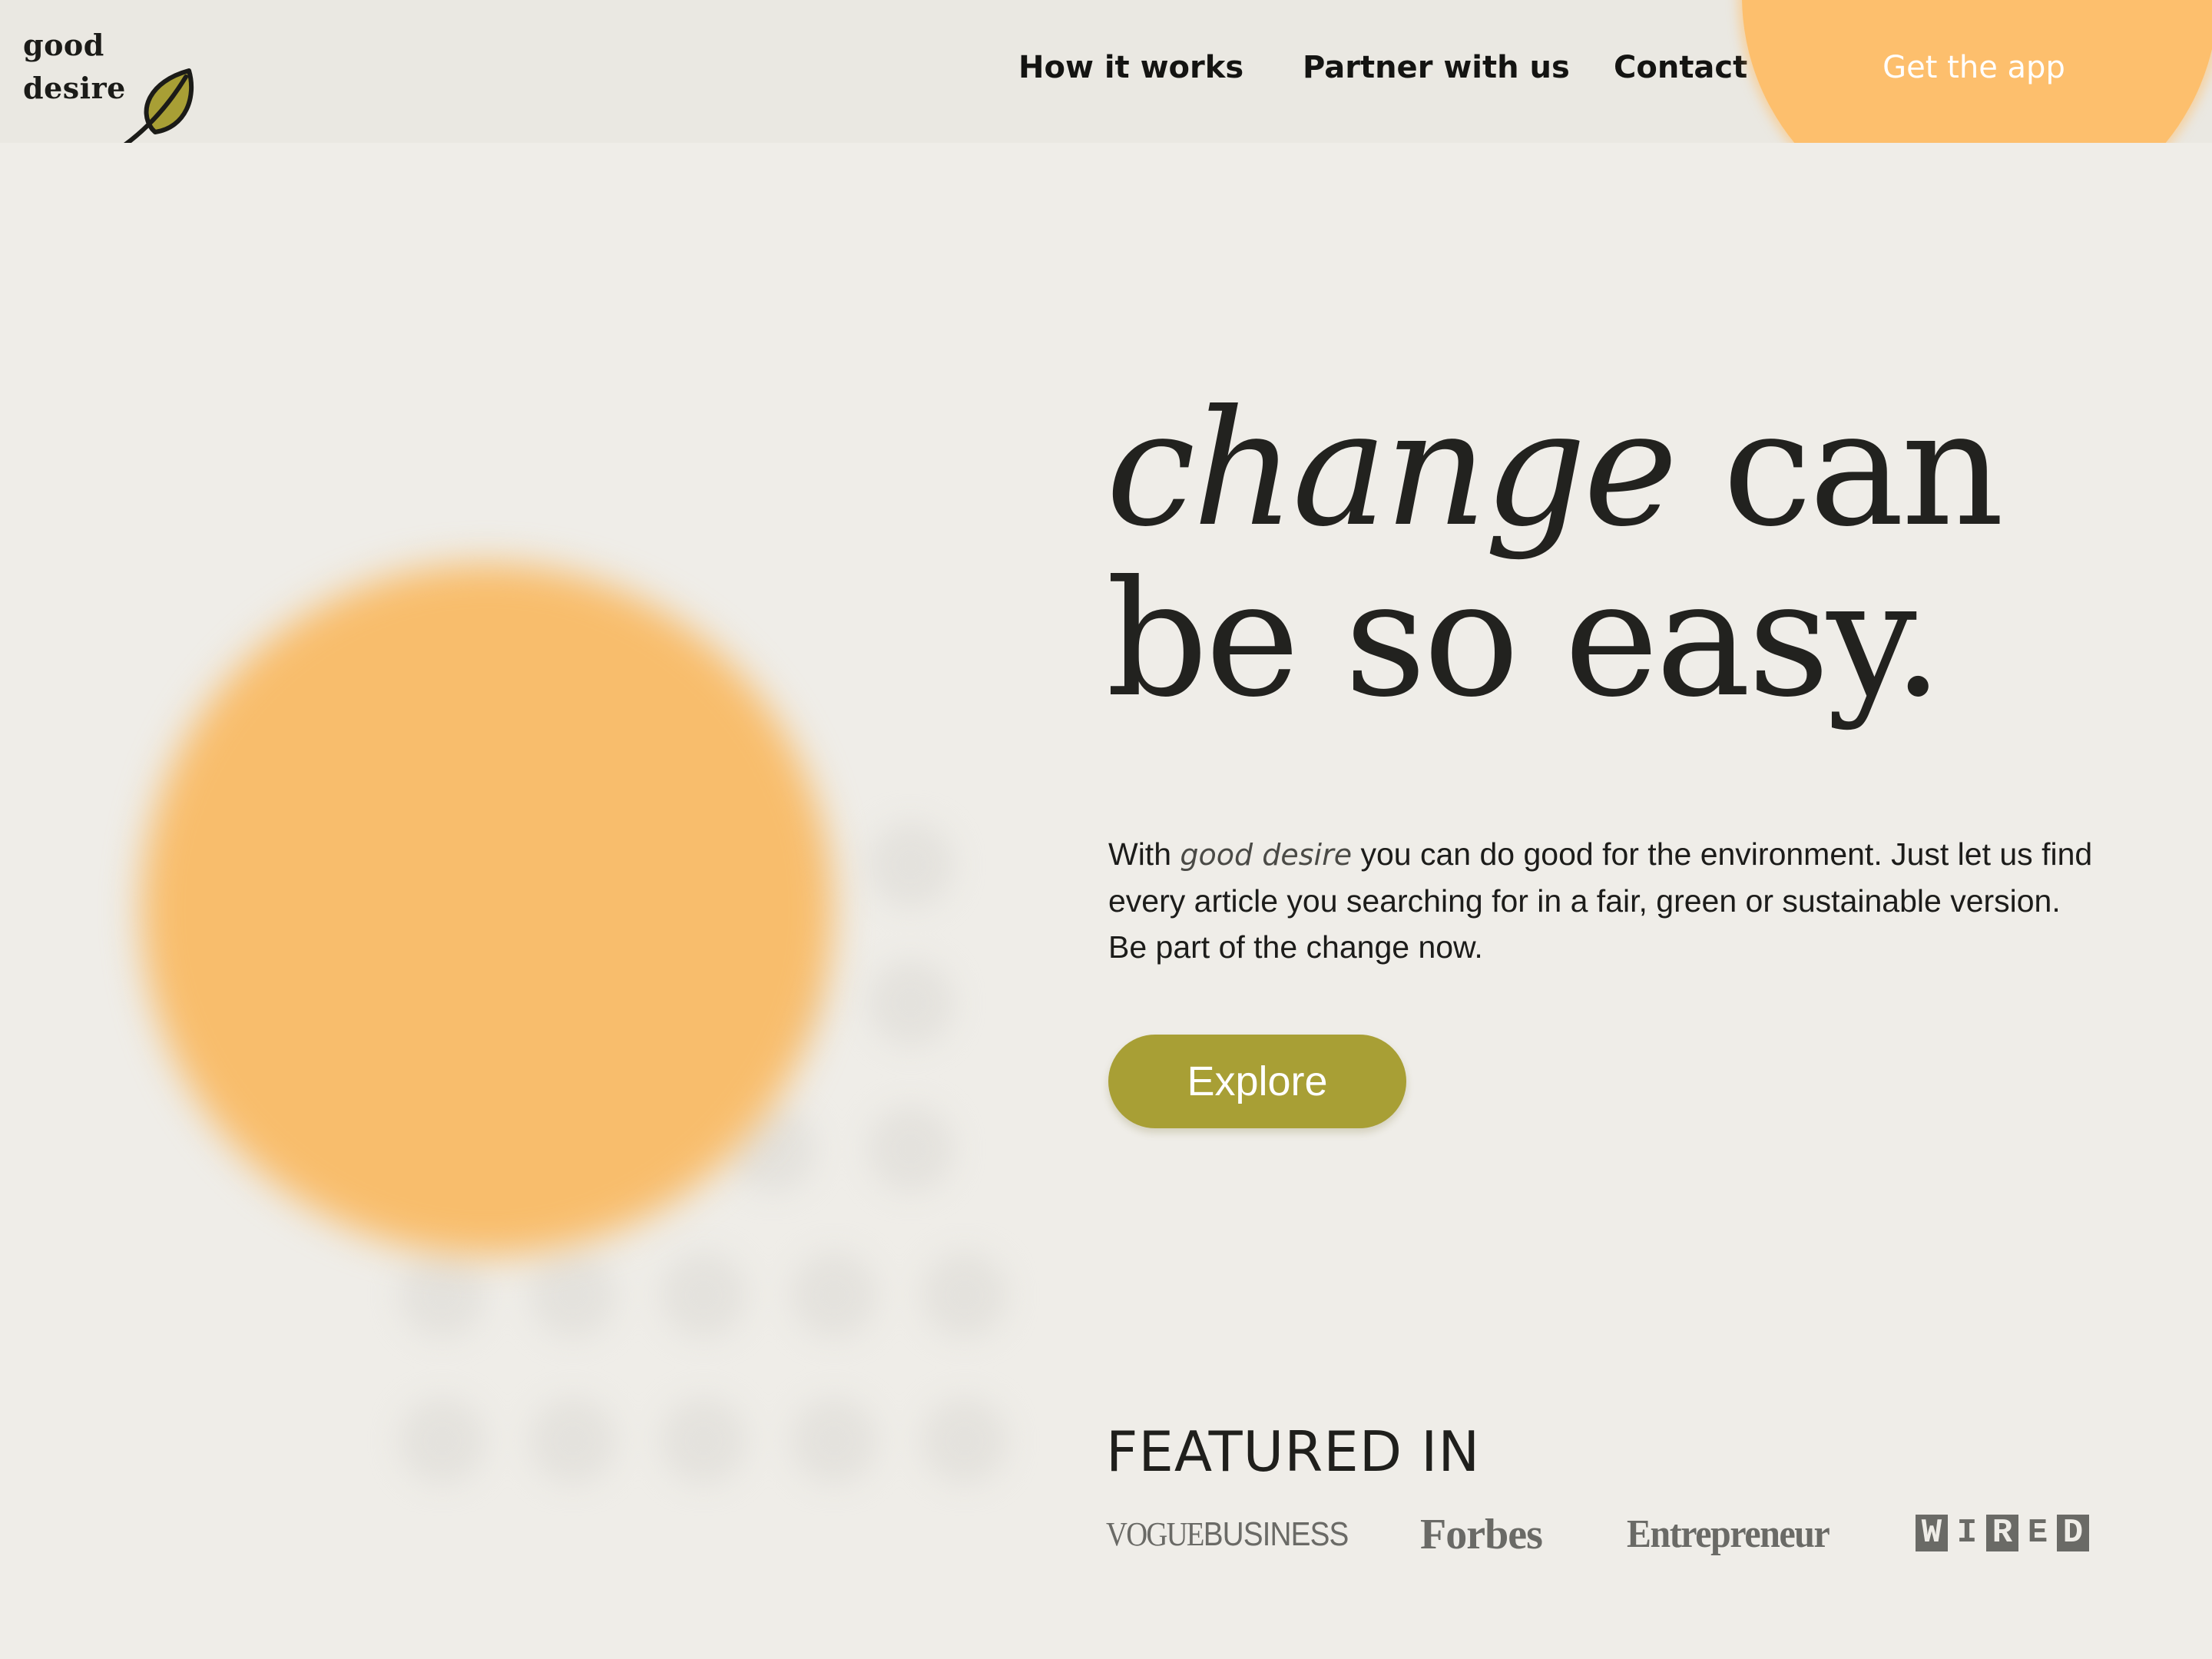  Describe the element at coordinates (1392, 469) in the screenshot. I see `headline-word-change: change` at that location.